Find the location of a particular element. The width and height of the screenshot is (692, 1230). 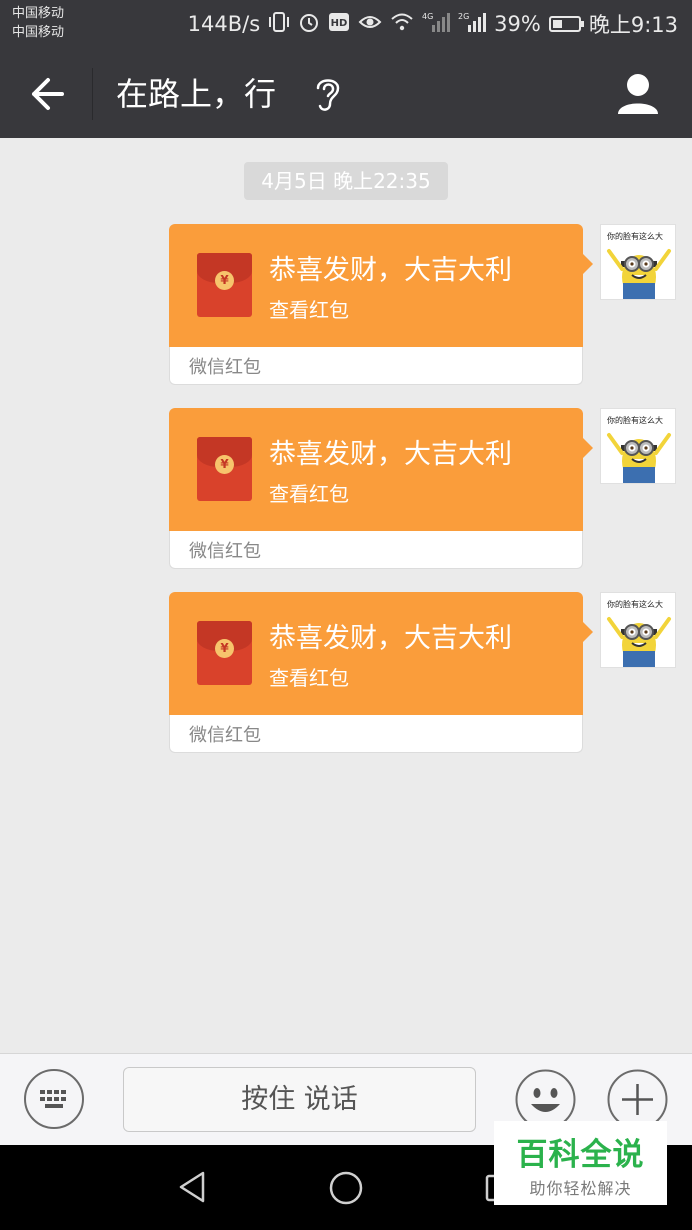

back-button is located at coordinates (47, 94).